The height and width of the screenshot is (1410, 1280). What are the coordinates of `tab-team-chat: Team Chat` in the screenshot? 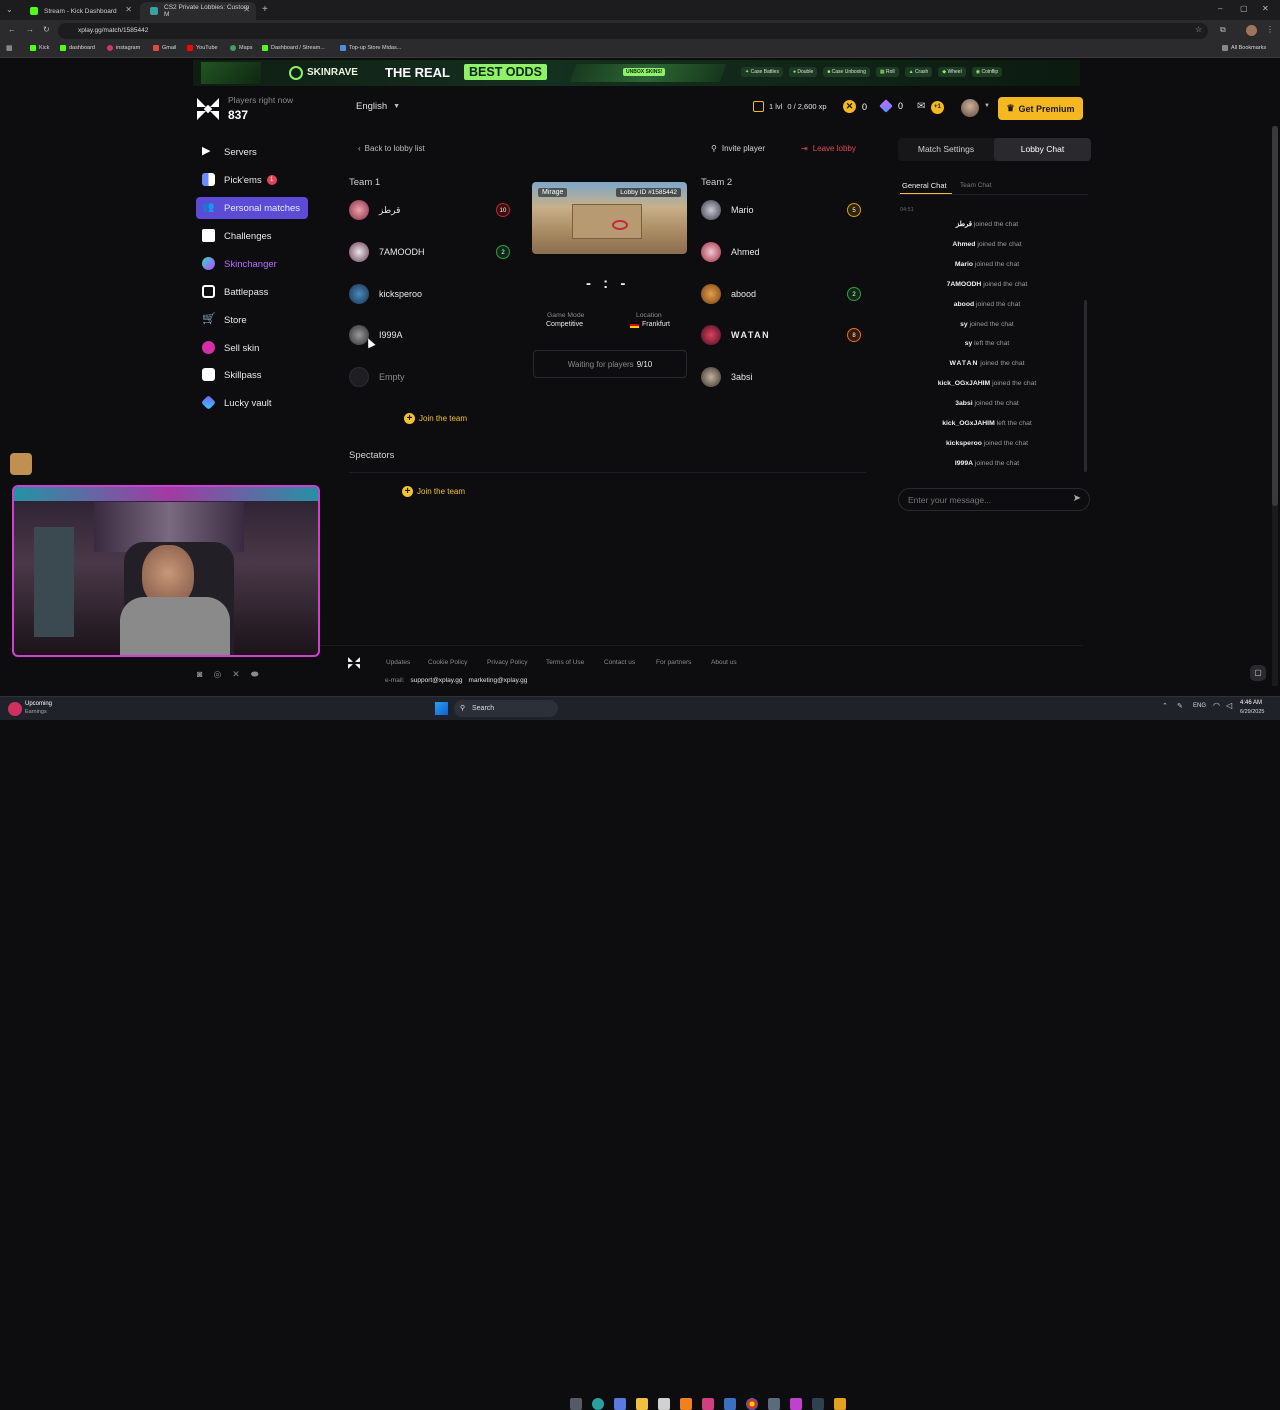 It's located at (975, 185).